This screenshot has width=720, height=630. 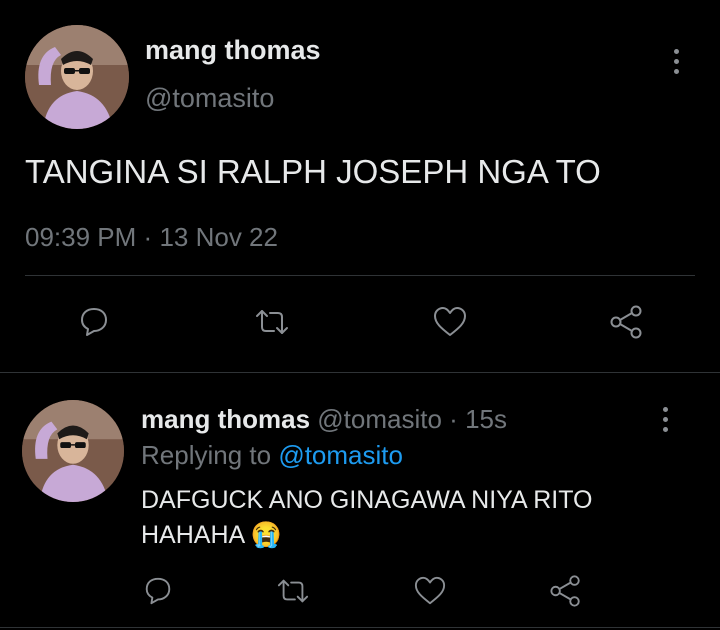 What do you see at coordinates (360, 275) in the screenshot?
I see `divider` at bounding box center [360, 275].